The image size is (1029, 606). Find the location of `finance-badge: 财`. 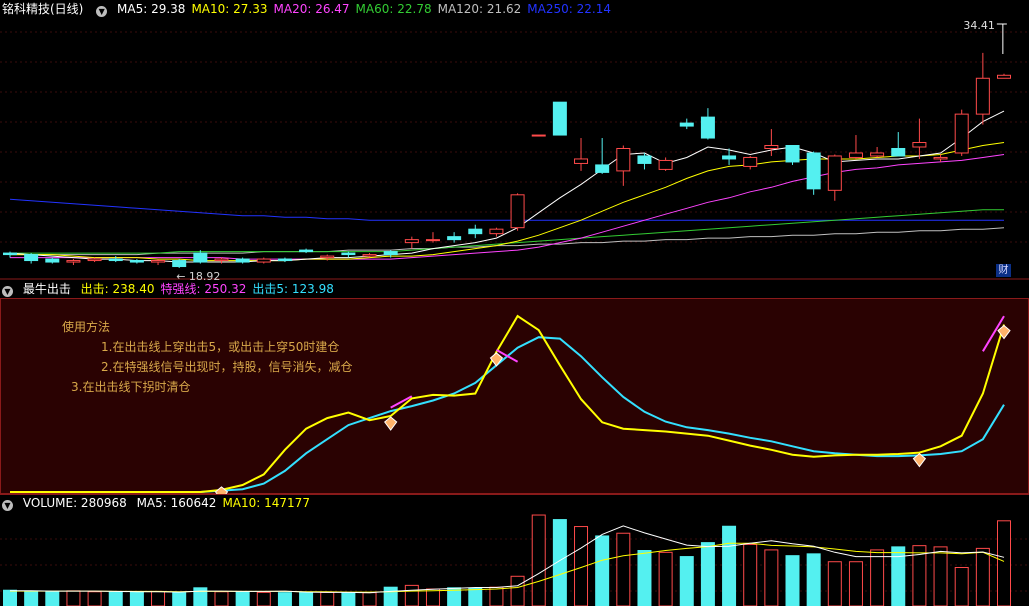

finance-badge: 财 is located at coordinates (1003, 270).